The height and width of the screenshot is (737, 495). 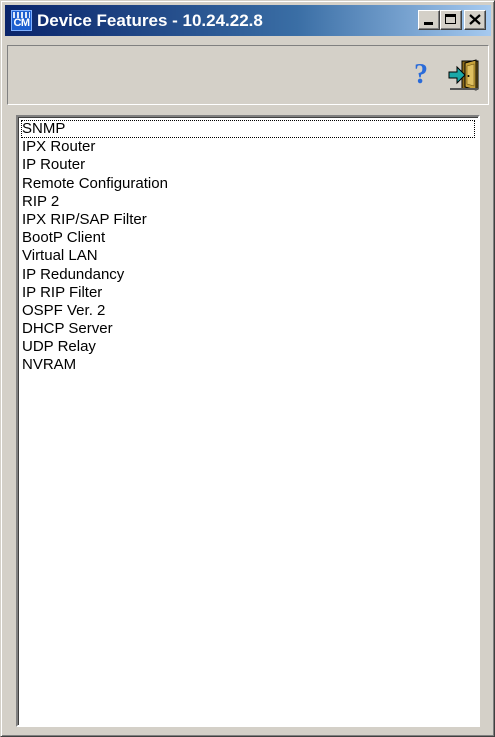 What do you see at coordinates (21, 23) in the screenshot?
I see `app-icon-label: CM` at bounding box center [21, 23].